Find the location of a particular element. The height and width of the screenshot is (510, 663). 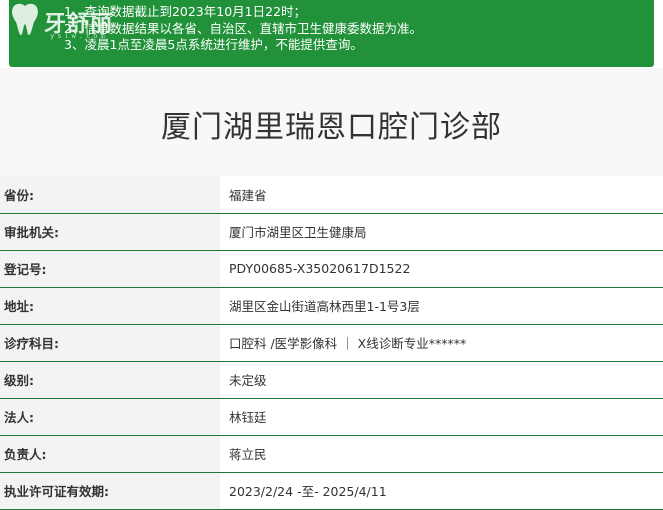

info-row: 级别: 未定级 is located at coordinates (331, 380).